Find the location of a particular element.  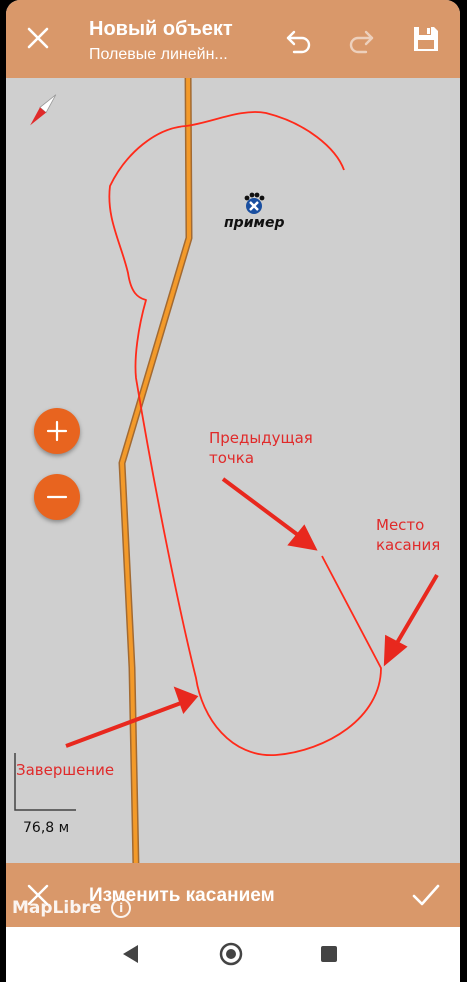

home-icon is located at coordinates (231, 954).